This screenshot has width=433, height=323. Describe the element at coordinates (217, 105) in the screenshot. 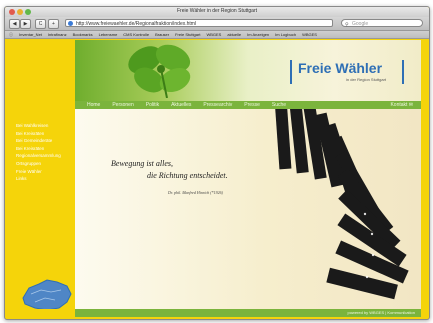

I see `nav-item-pressearchiv: Pressearchiv` at that location.